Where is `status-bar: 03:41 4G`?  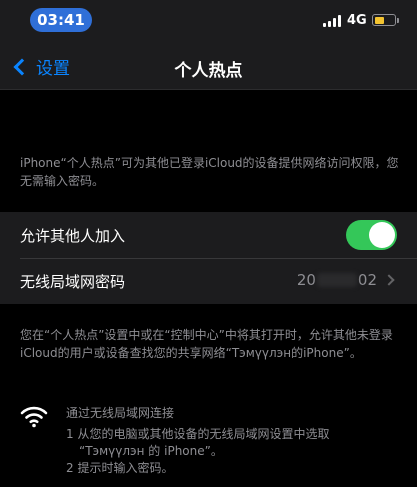 status-bar: 03:41 4G is located at coordinates (208, 20).